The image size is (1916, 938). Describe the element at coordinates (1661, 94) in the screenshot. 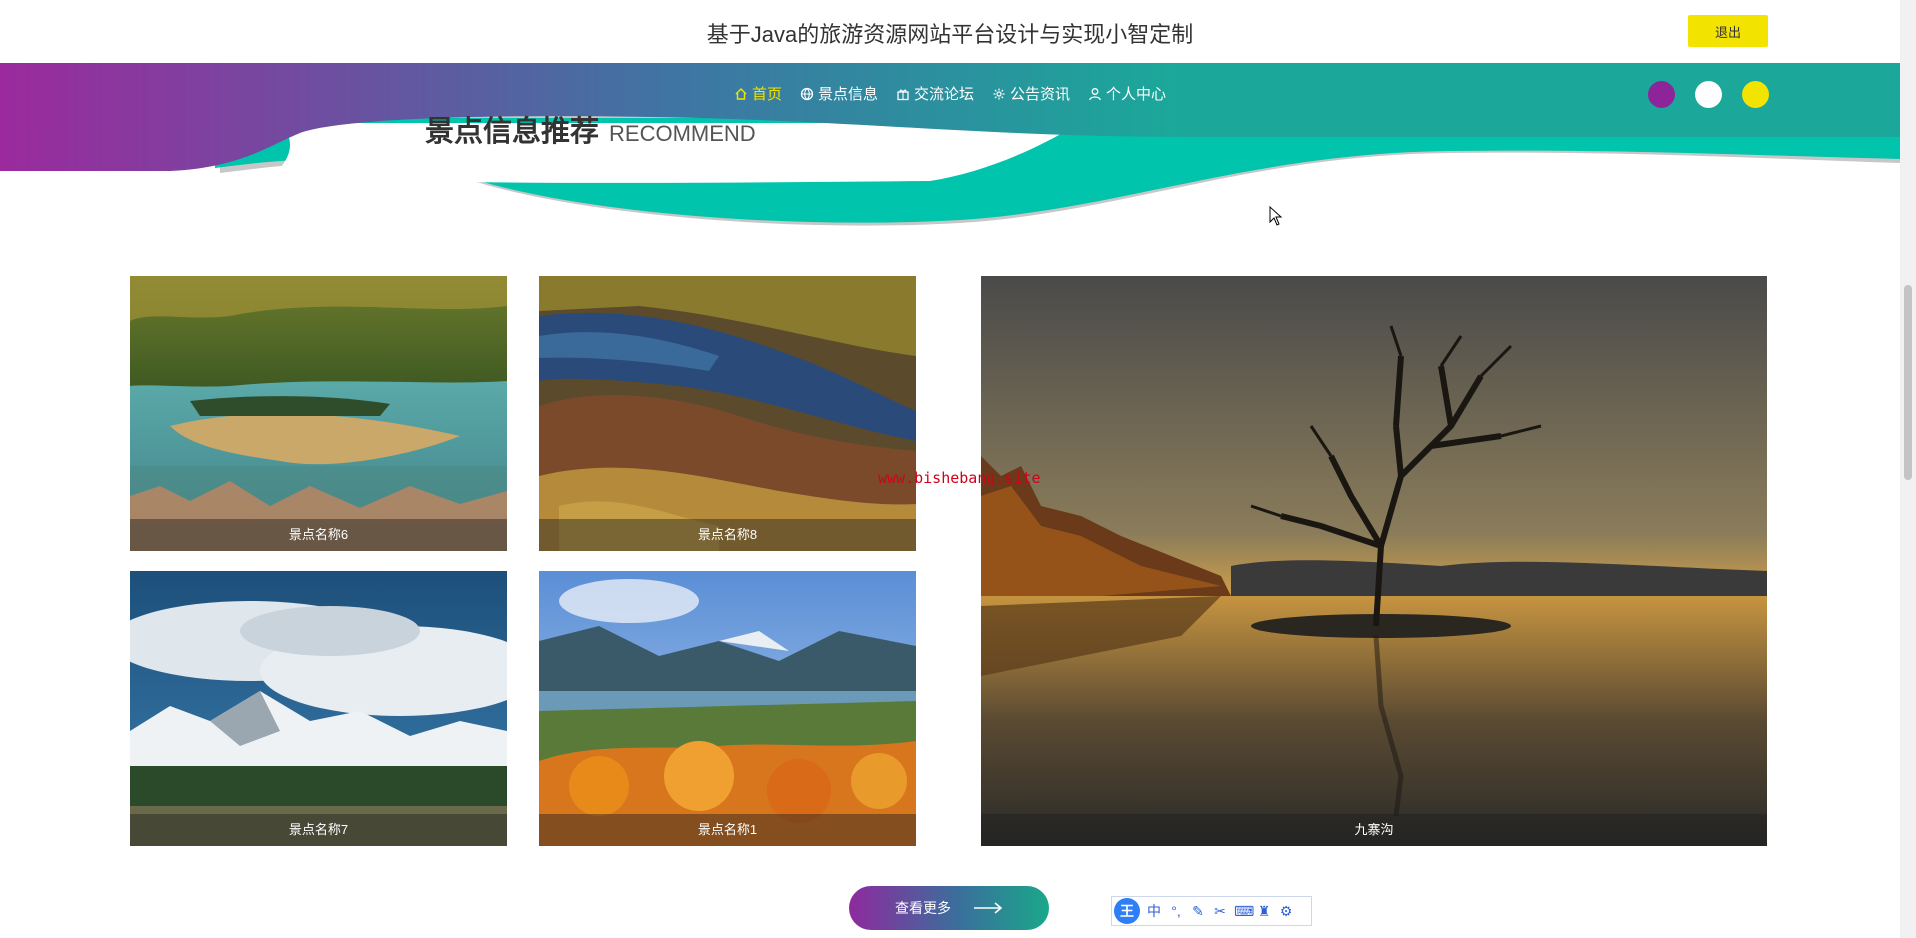

I see `theme-dot-purple` at that location.